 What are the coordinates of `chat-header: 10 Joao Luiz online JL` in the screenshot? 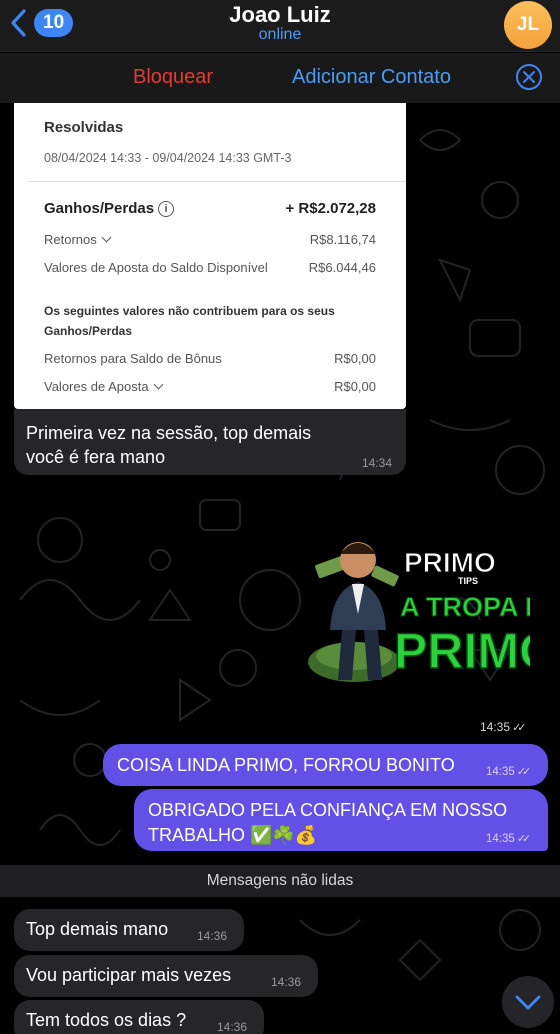 It's located at (280, 26).